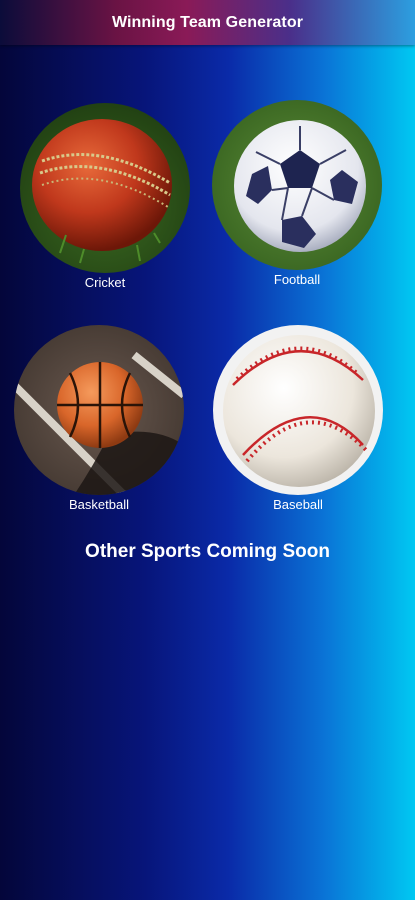  I want to click on sport-card-basketball: Basketball, so click(99, 418).